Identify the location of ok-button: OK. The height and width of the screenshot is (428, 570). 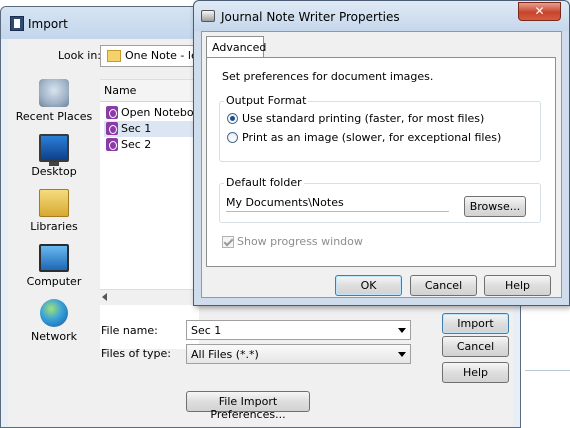
(368, 285).